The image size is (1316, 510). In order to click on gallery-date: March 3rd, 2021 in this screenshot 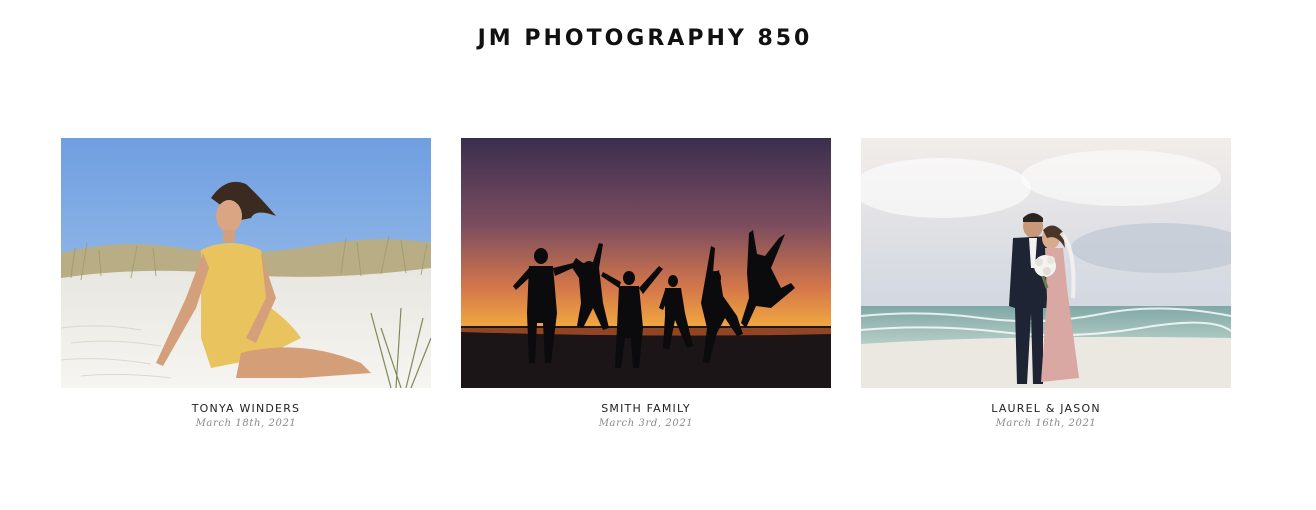, I will do `click(646, 423)`.